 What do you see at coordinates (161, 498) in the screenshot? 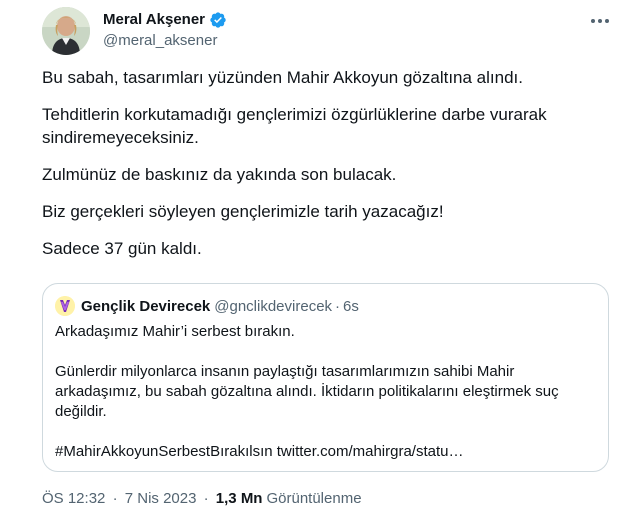
I see `tweet-date: 7 Nis 2023` at bounding box center [161, 498].